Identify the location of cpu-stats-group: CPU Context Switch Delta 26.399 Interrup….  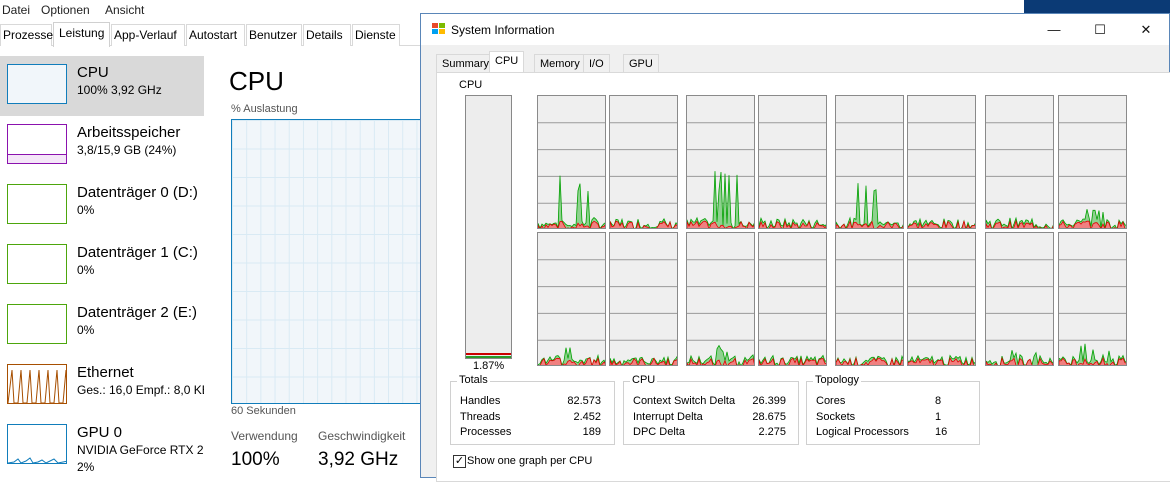
(711, 409).